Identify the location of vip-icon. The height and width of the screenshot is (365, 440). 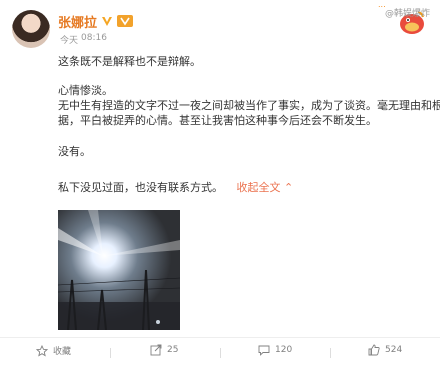
(125, 21).